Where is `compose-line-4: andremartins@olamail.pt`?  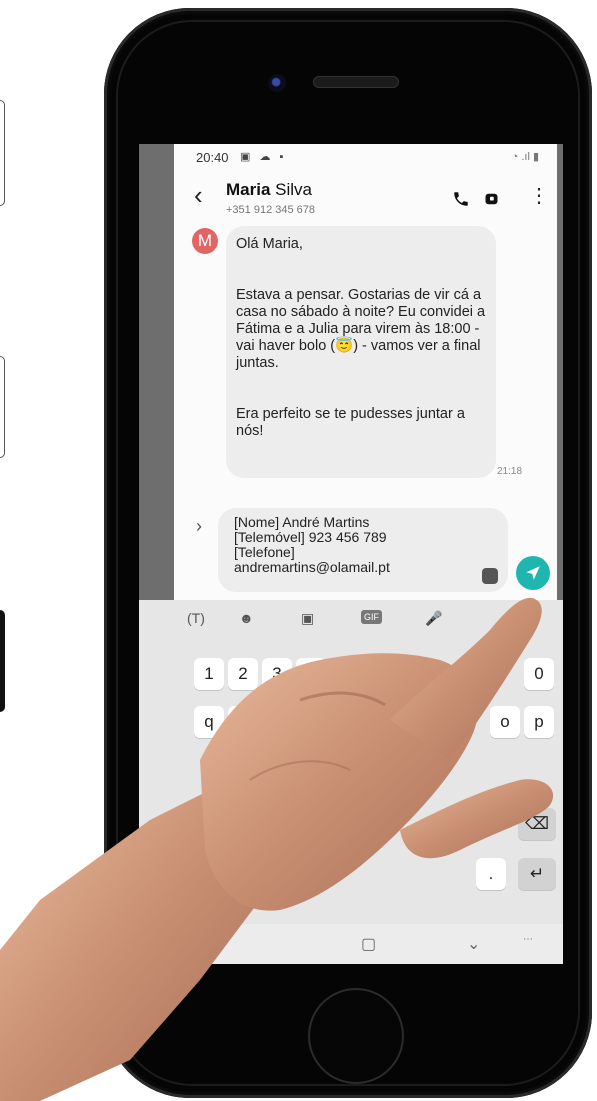 compose-line-4: andremartins@olamail.pt is located at coordinates (312, 567).